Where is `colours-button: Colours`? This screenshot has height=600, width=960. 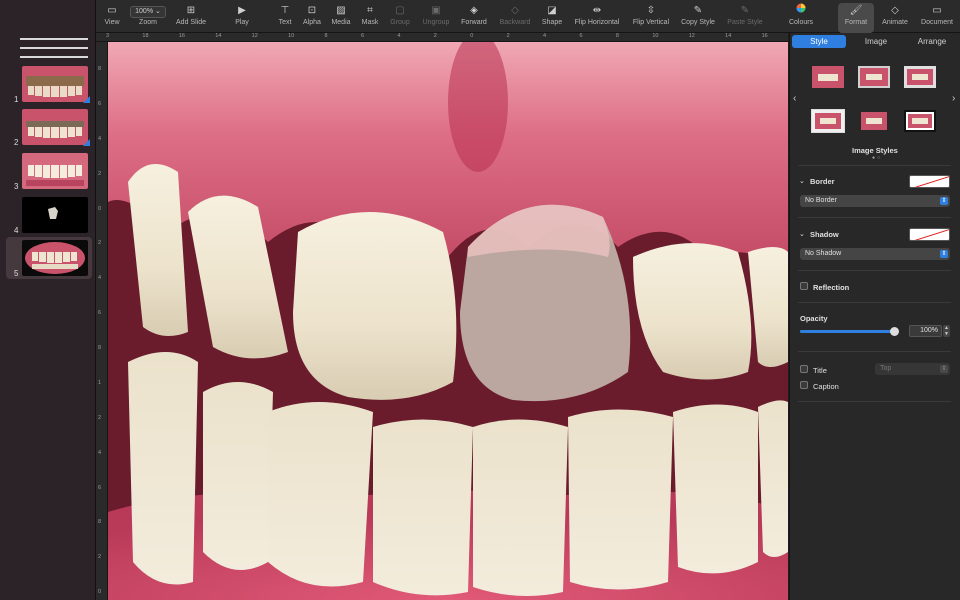
colours-button: Colours is located at coordinates (801, 18).